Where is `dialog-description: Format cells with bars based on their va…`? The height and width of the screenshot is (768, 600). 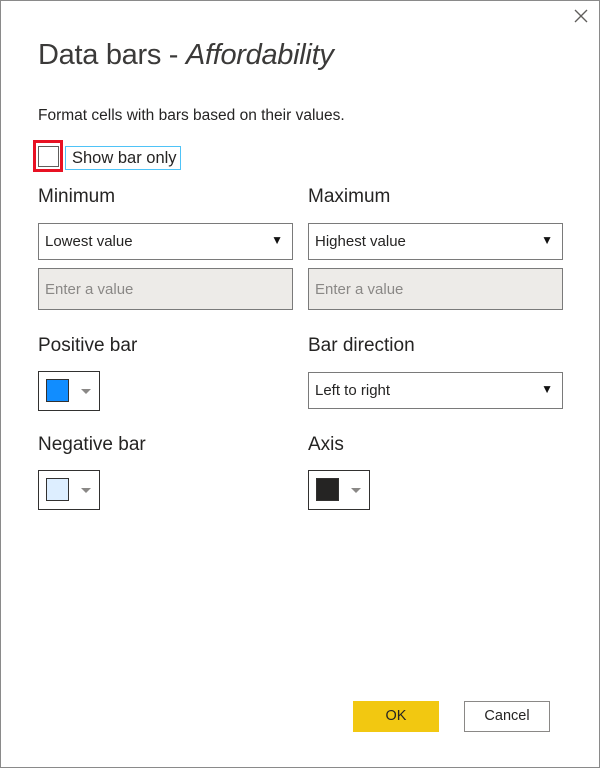
dialog-description: Format cells with bars based on their va… is located at coordinates (191, 115).